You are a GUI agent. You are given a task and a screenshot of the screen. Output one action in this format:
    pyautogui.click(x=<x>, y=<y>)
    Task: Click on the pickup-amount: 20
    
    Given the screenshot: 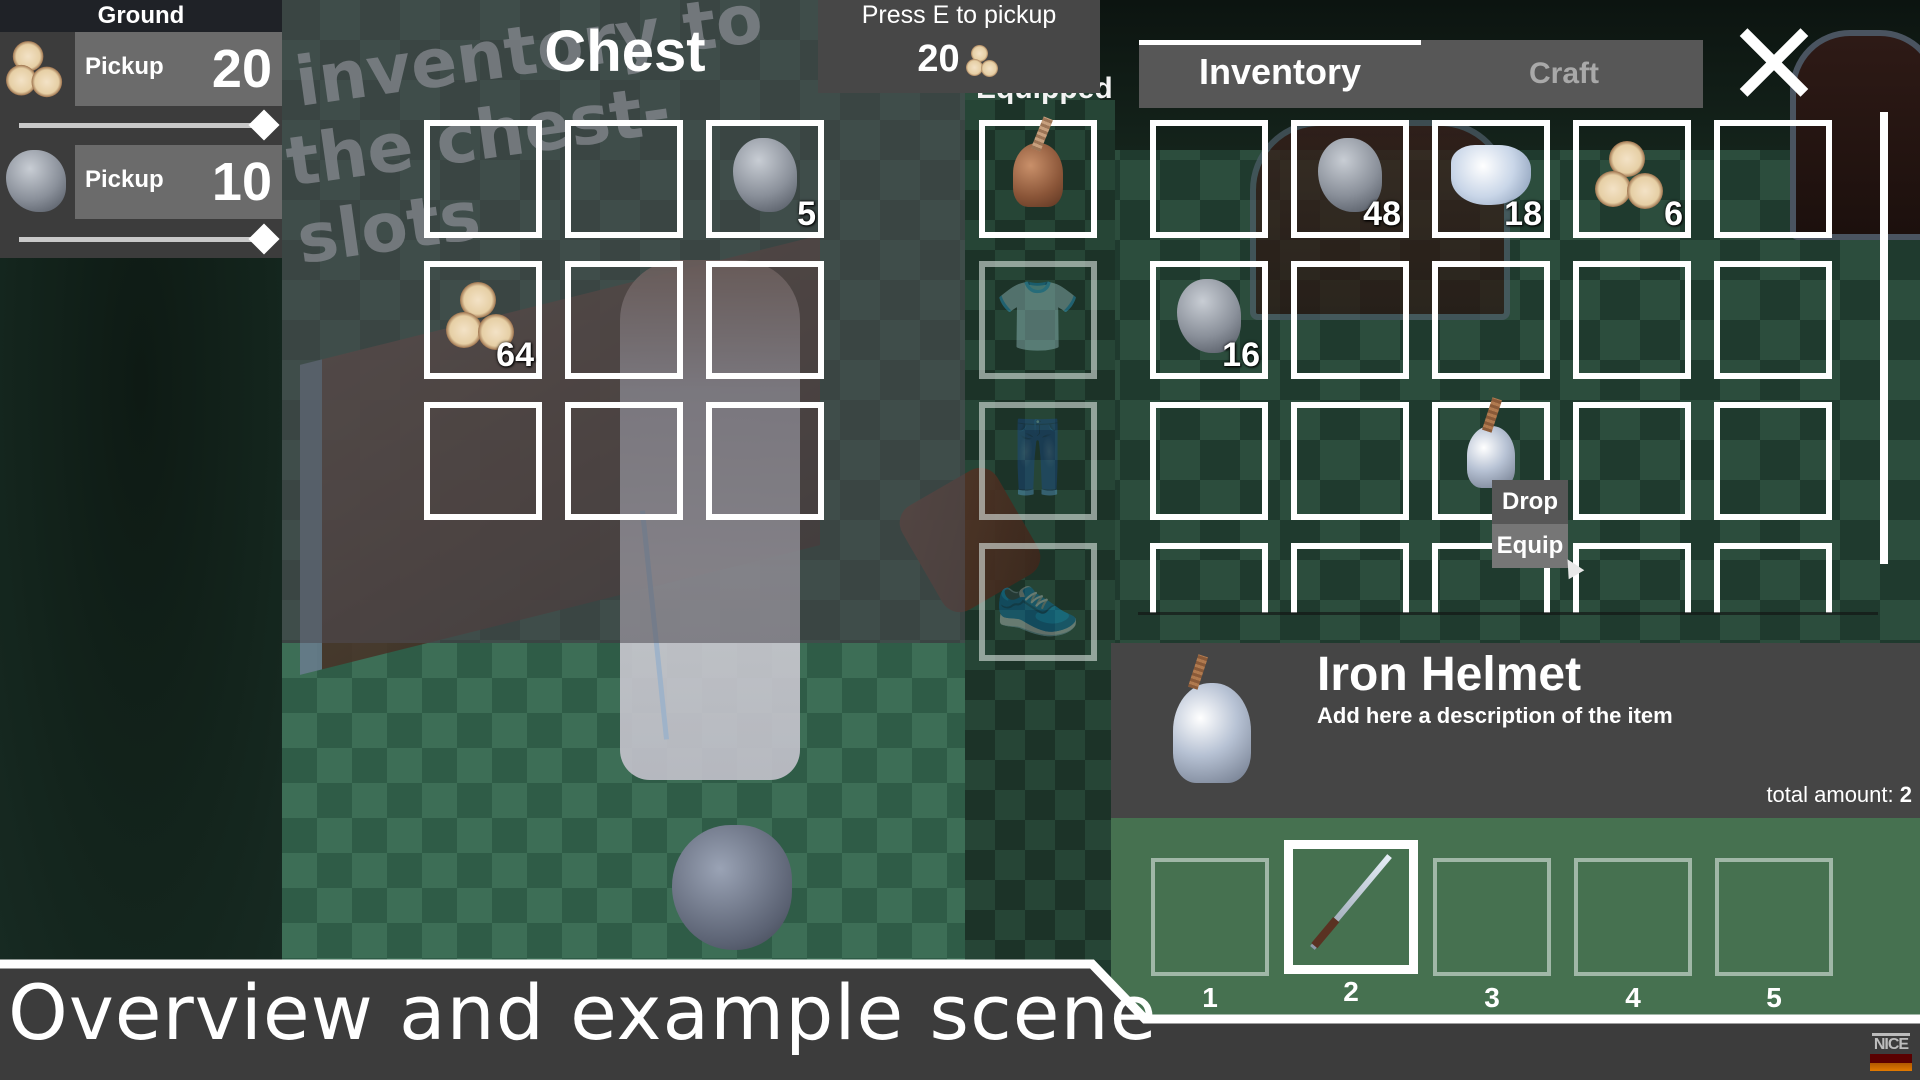 What is the action you would take?
    pyautogui.click(x=241, y=69)
    